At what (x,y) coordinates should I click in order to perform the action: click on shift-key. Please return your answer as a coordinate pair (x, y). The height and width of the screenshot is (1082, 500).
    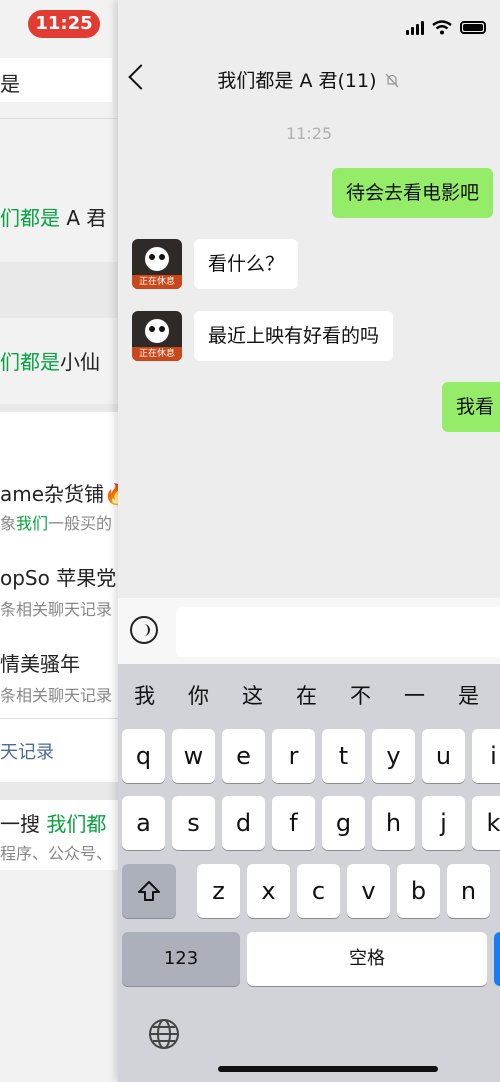
    Looking at the image, I should click on (149, 891).